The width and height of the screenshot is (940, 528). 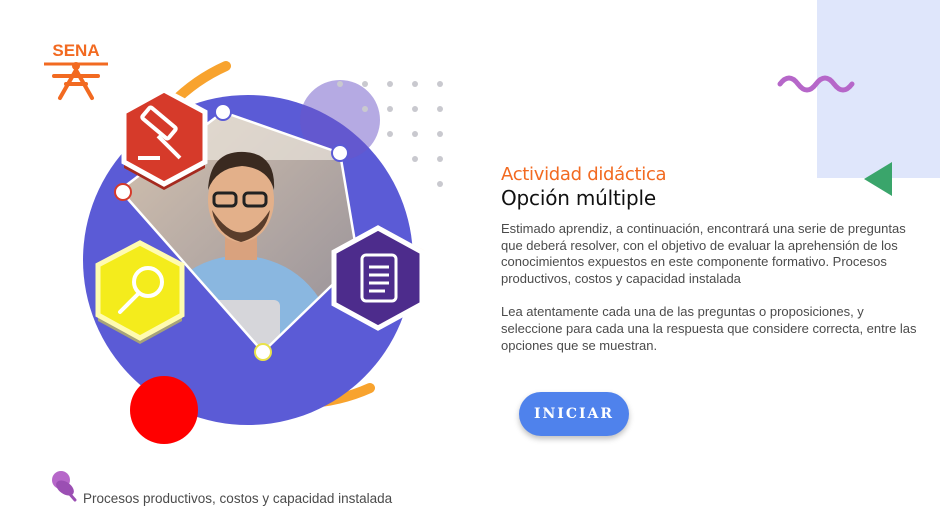 I want to click on activity-kicker: Actividad didáctica, so click(x=584, y=174).